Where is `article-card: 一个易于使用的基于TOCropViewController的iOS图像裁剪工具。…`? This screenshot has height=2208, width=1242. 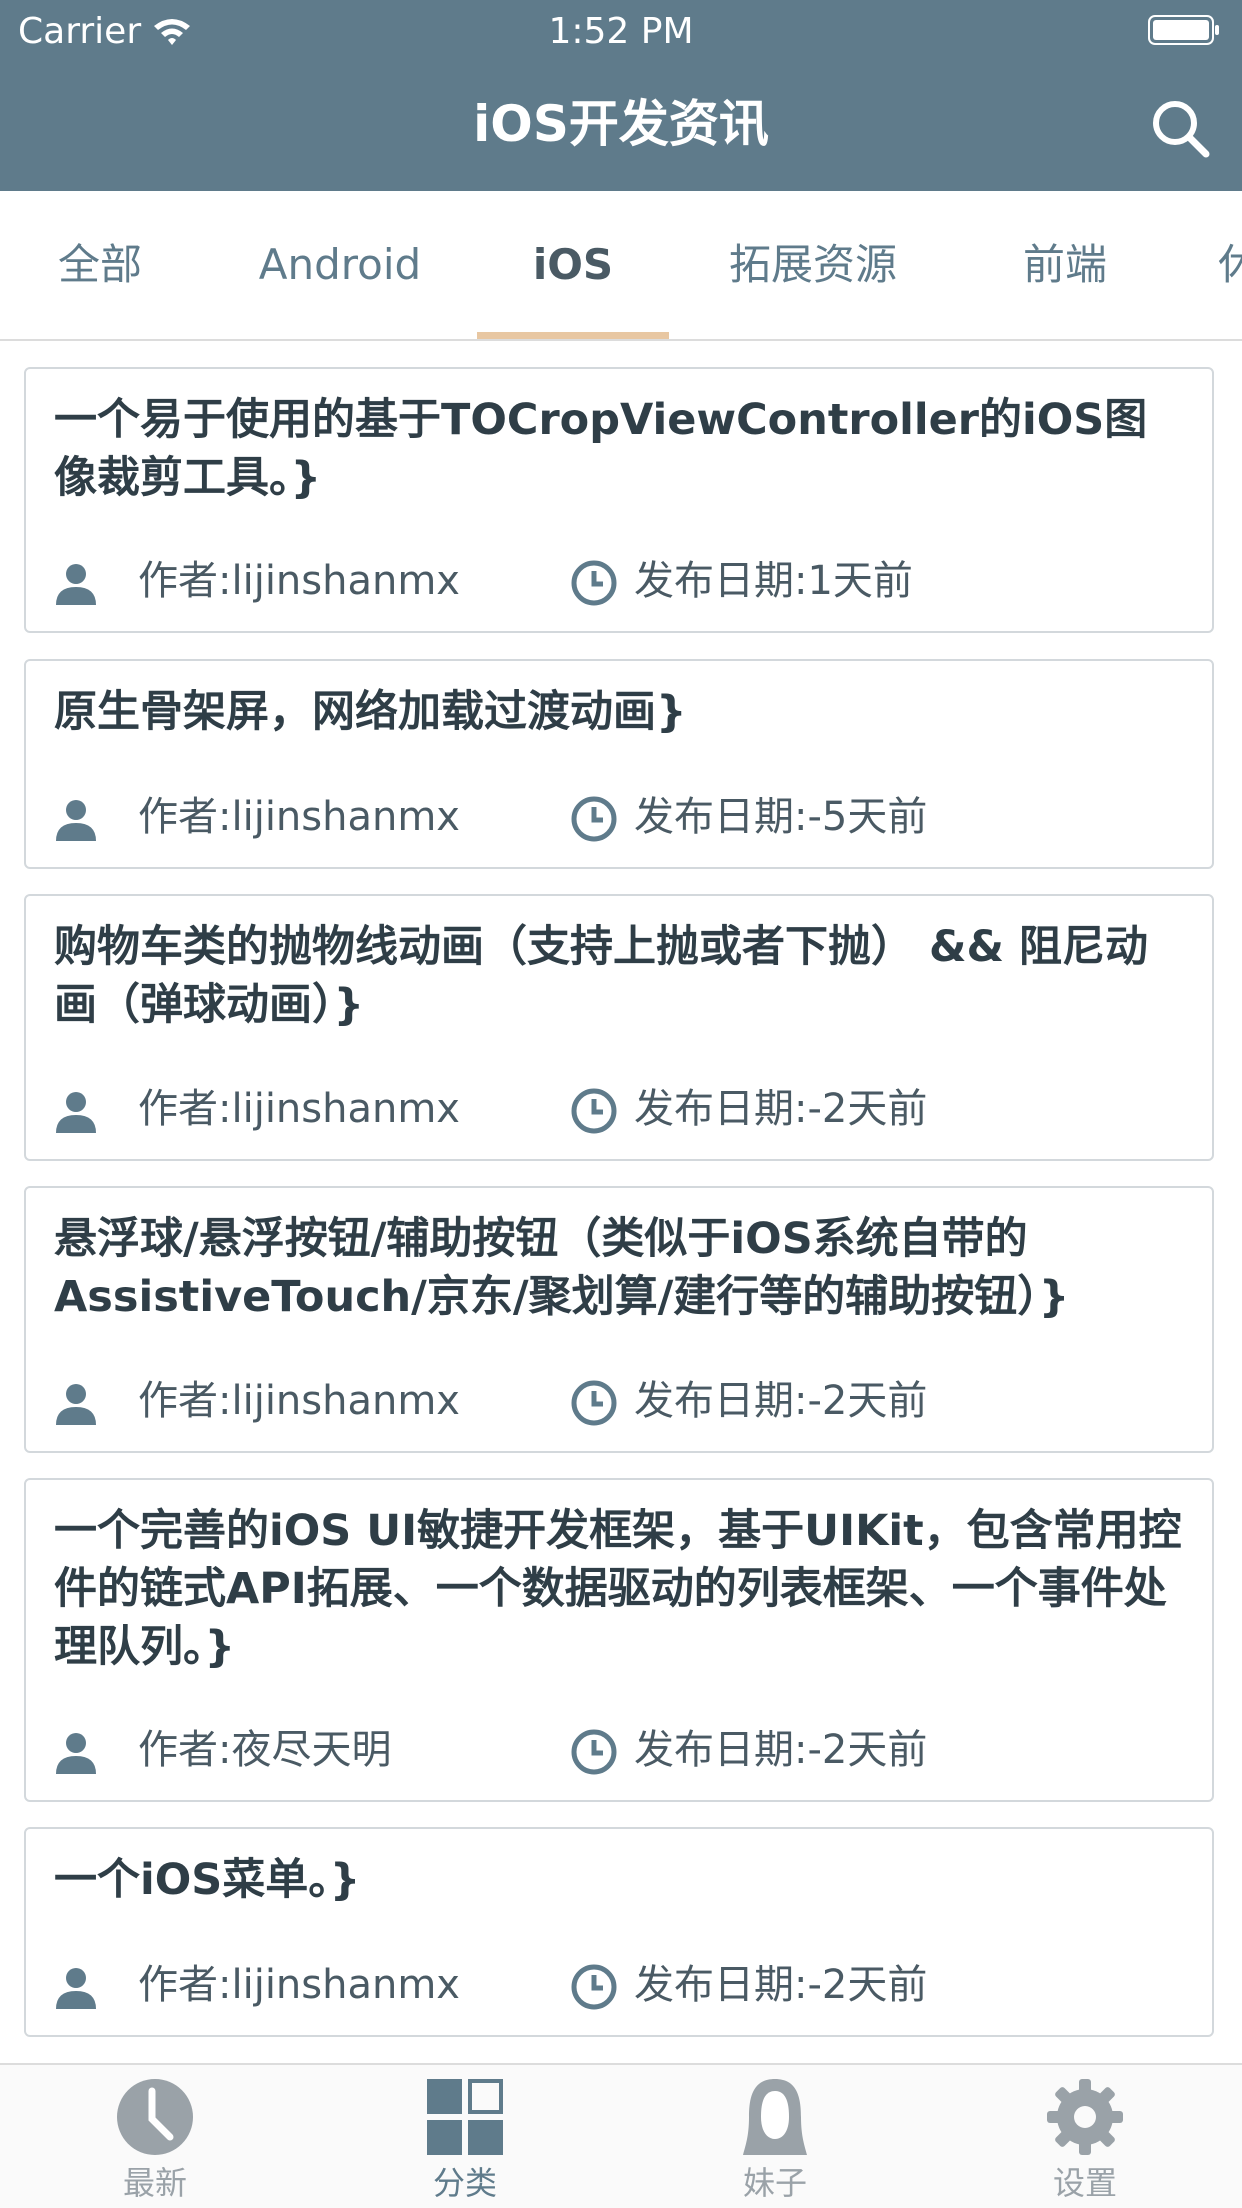
article-card: 一个易于使用的基于TOCropViewController的iOS图像裁剪工具。… is located at coordinates (619, 500).